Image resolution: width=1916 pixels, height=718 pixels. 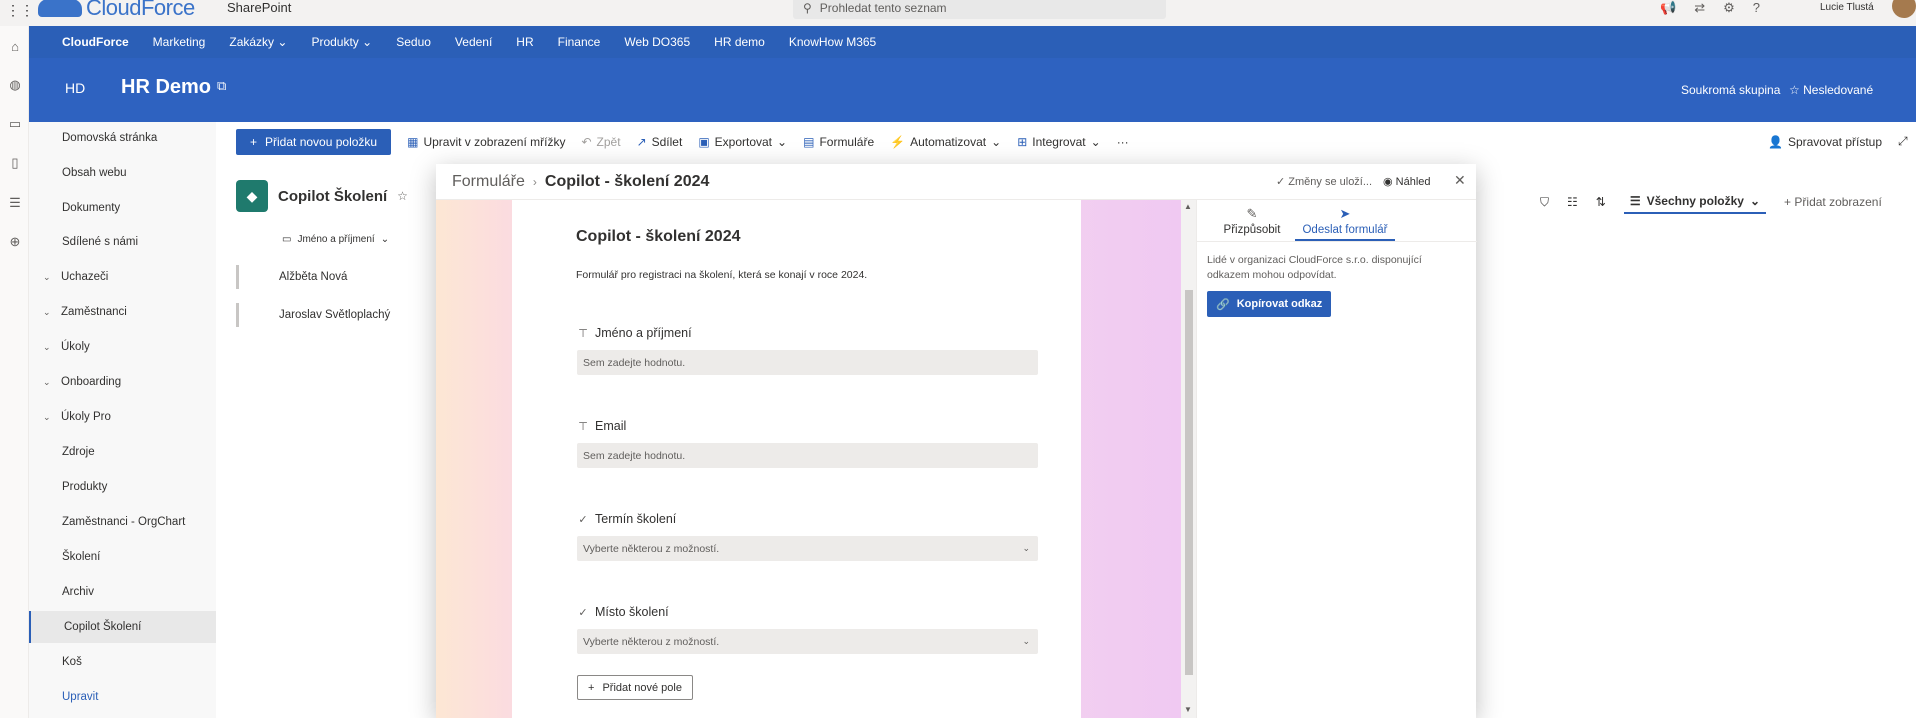 What do you see at coordinates (1460, 180) in the screenshot?
I see `close-icon: ✕` at bounding box center [1460, 180].